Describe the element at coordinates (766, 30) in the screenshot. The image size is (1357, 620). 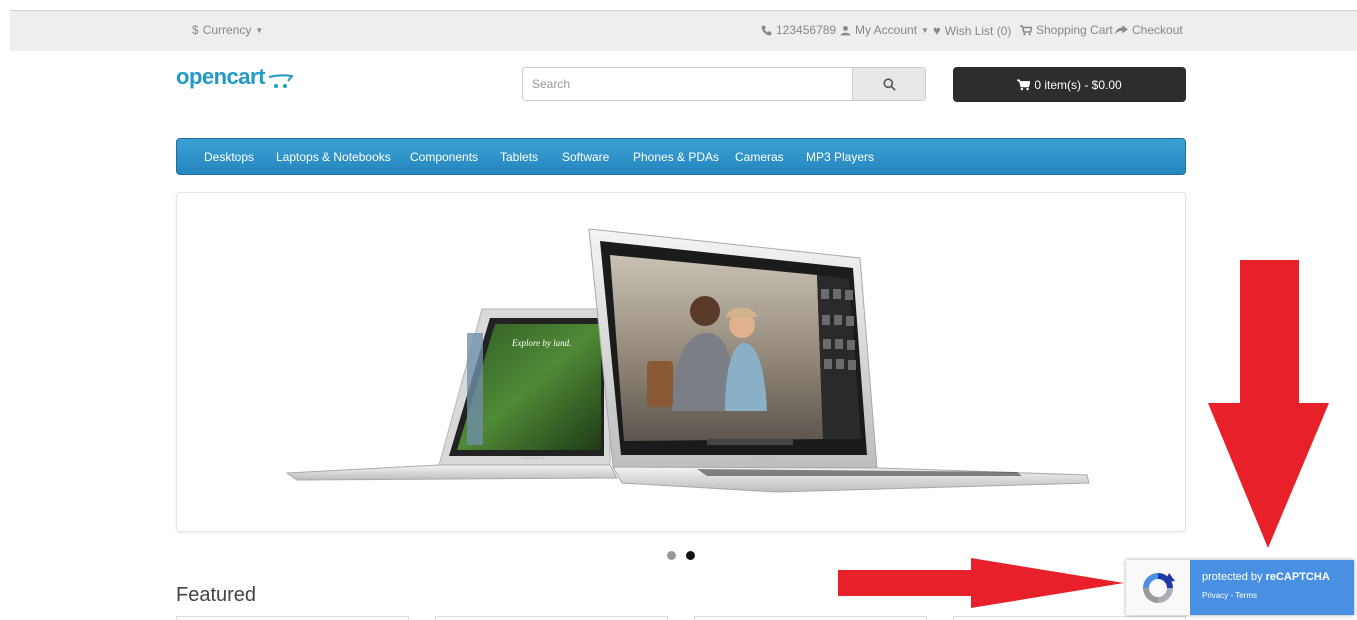
I see `phone-icon` at that location.